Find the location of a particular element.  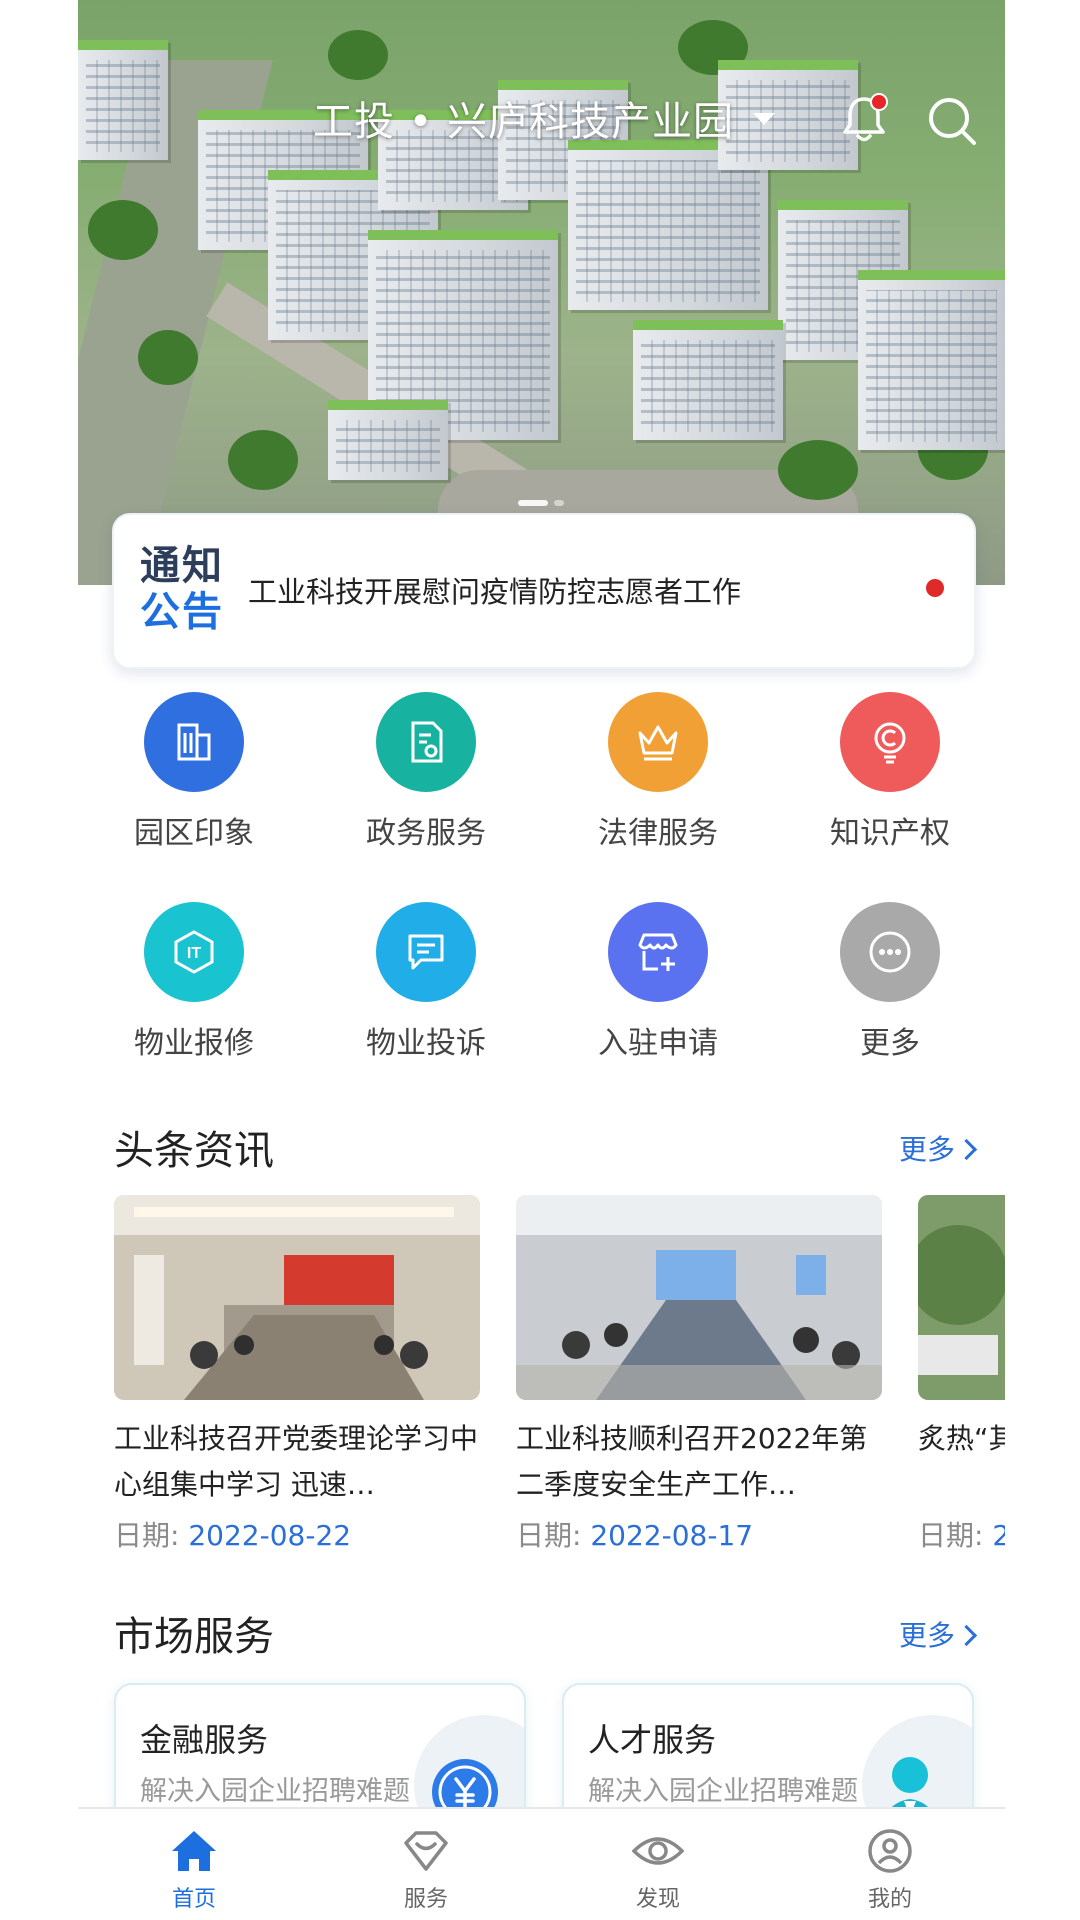

it-hexagon-icon: IT is located at coordinates (194, 952).